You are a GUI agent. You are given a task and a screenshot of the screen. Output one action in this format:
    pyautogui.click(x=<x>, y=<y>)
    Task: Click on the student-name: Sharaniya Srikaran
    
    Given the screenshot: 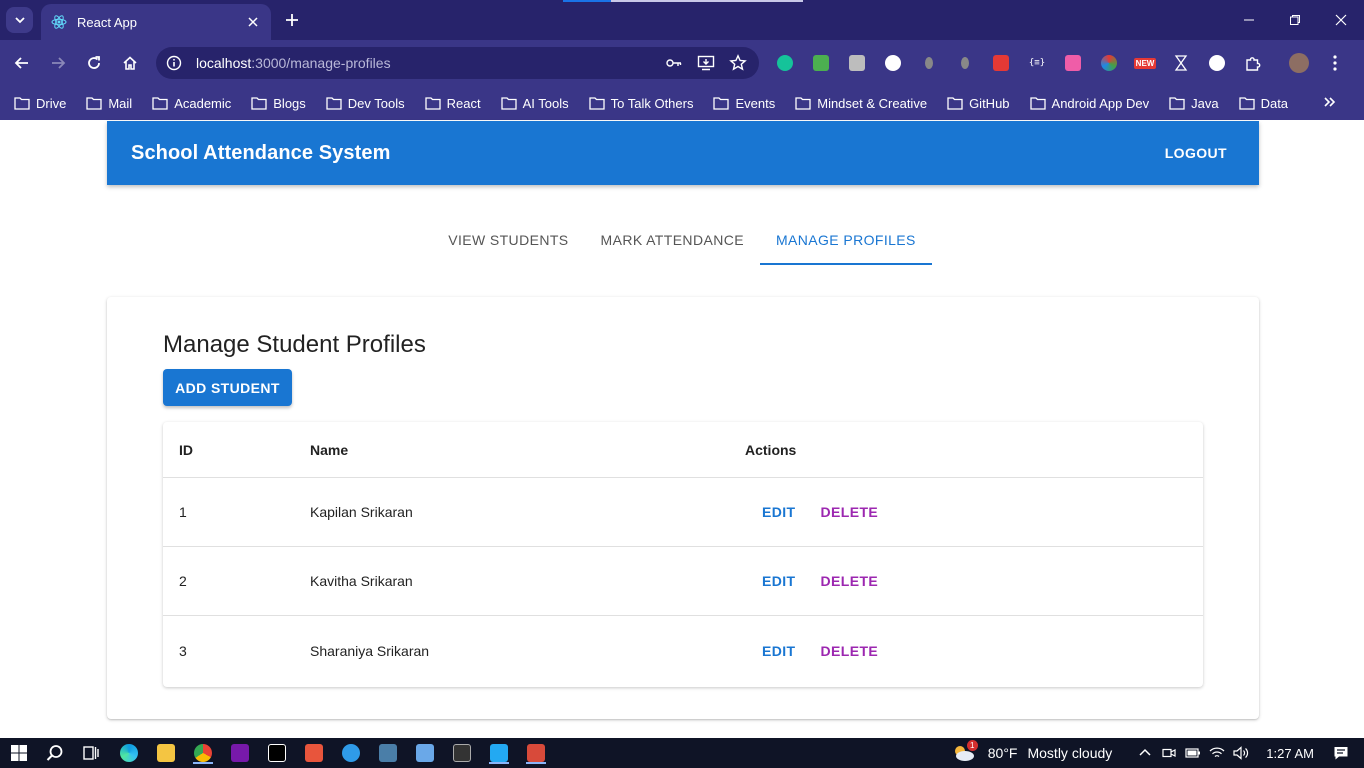 What is the action you would take?
    pyautogui.click(x=370, y=650)
    